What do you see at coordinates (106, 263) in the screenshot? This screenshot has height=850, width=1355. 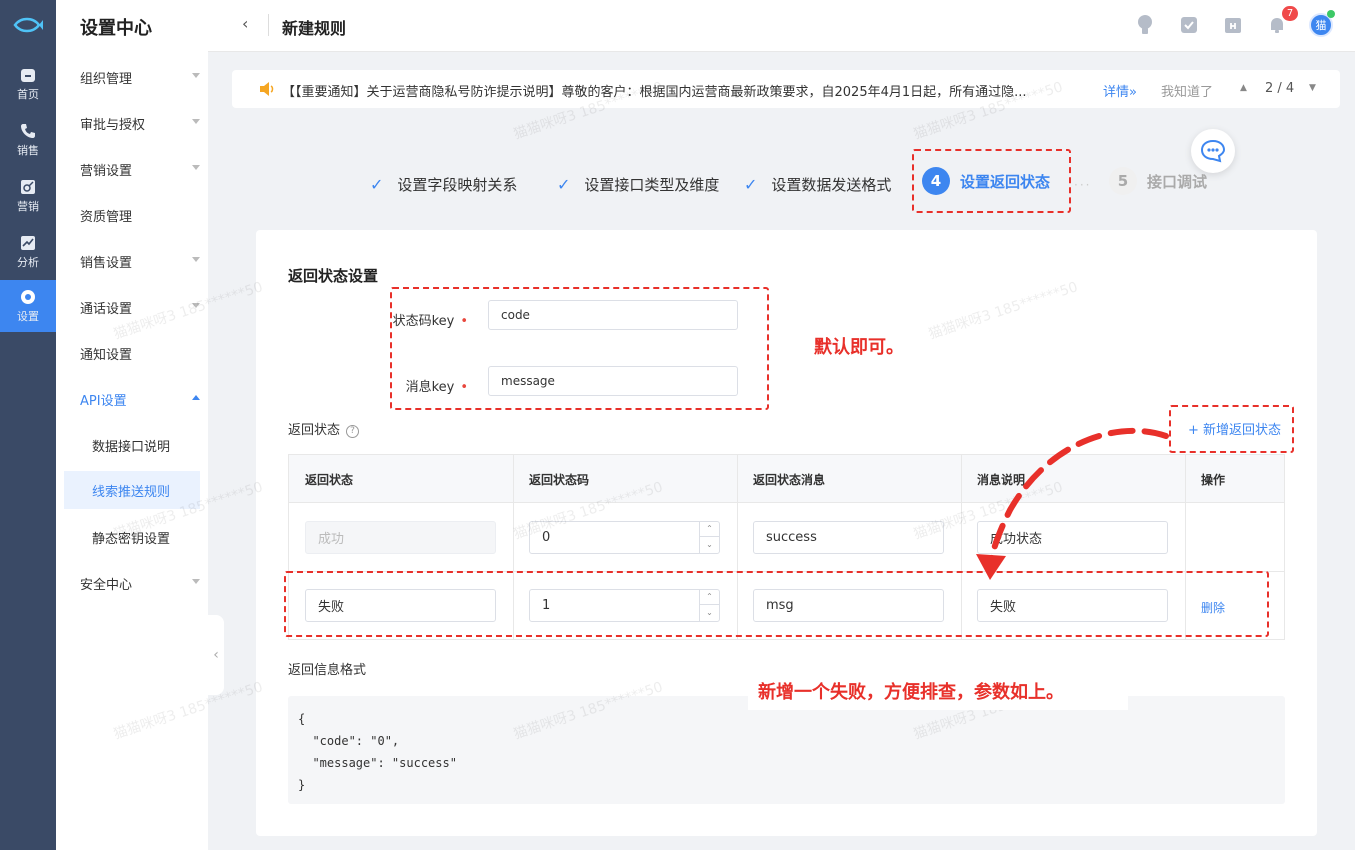 I see `nav-label: 销售设置` at bounding box center [106, 263].